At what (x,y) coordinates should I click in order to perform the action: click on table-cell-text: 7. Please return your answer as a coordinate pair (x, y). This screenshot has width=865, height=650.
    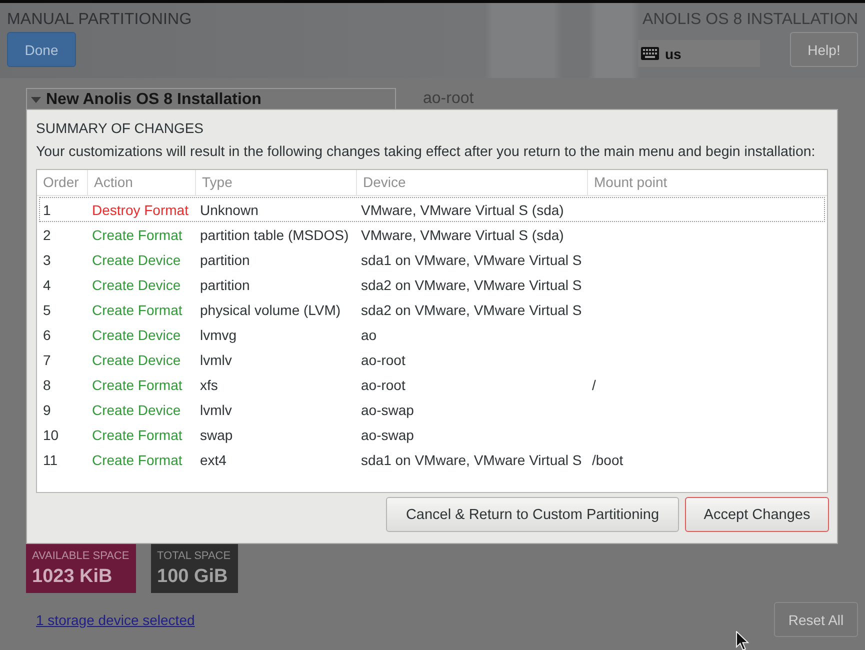
    Looking at the image, I should click on (46, 359).